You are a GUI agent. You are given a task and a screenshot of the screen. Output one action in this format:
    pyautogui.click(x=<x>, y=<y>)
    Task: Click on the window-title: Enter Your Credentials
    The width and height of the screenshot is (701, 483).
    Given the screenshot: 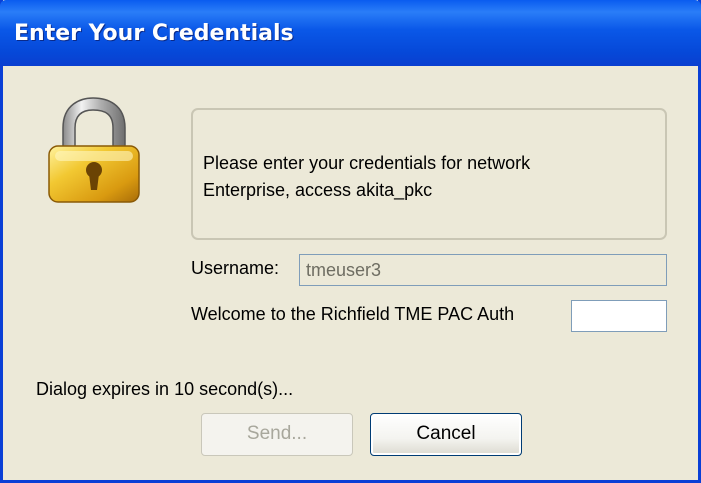 What is the action you would take?
    pyautogui.click(x=154, y=33)
    